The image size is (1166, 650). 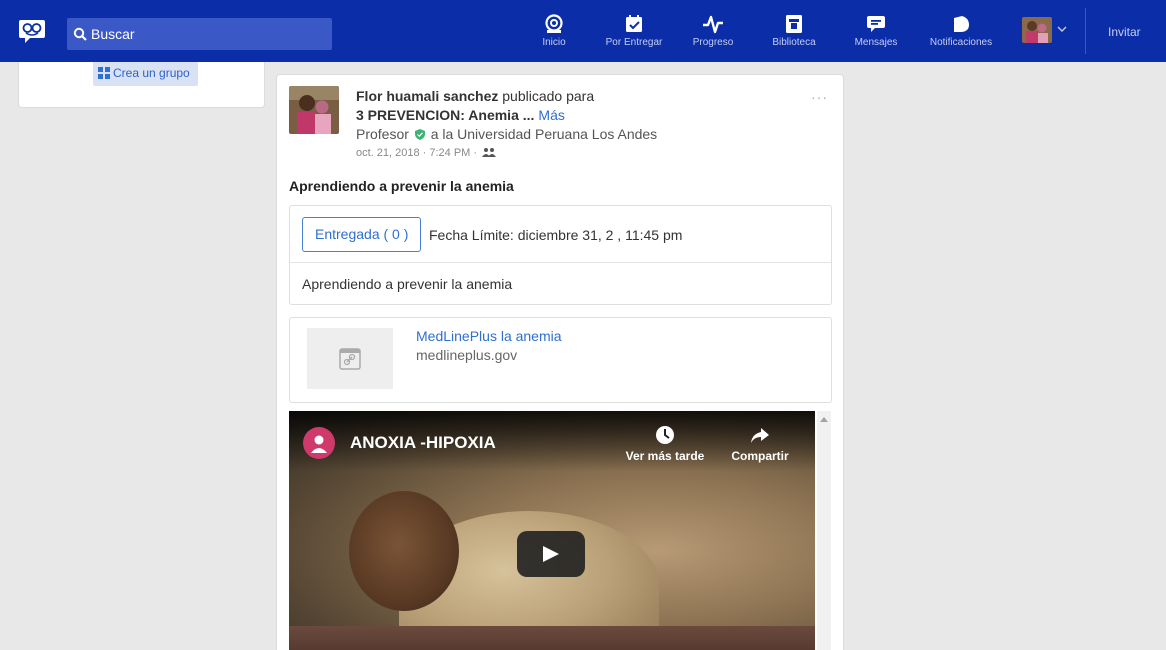 What do you see at coordinates (32, 31) in the screenshot?
I see `edmodo-logo-icon` at bounding box center [32, 31].